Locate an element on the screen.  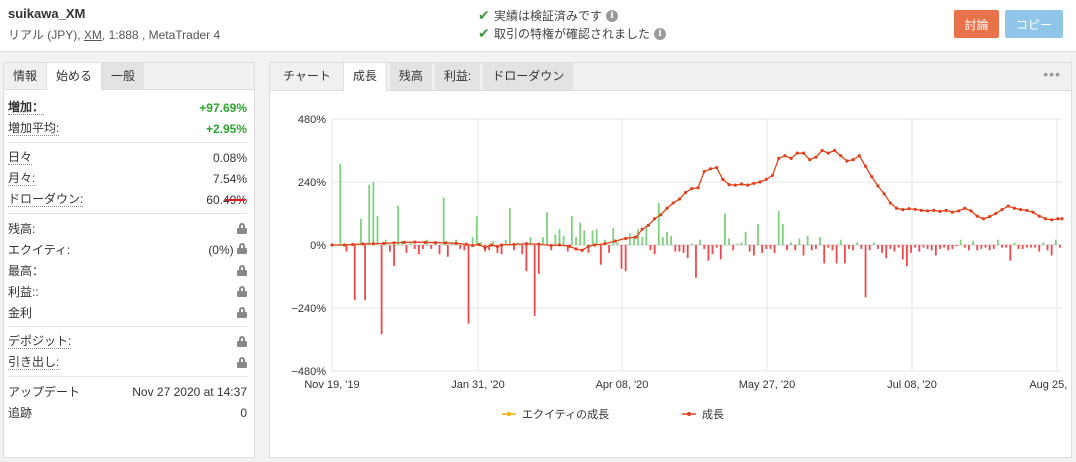
legend-growth-marker is located at coordinates (689, 414).